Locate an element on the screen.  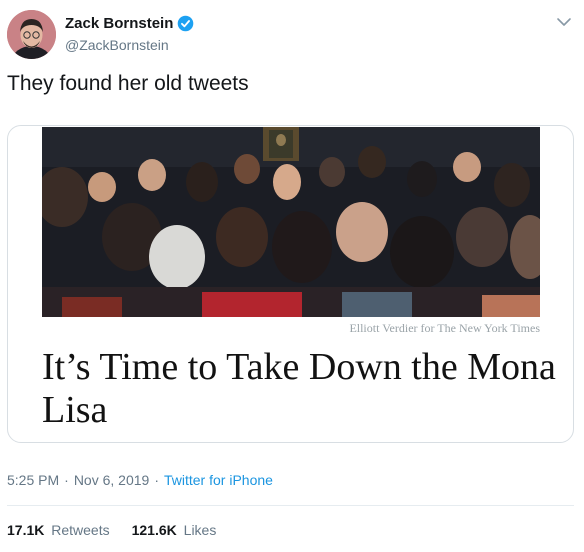
author-name-row: Zack Bornstein is located at coordinates (129, 23).